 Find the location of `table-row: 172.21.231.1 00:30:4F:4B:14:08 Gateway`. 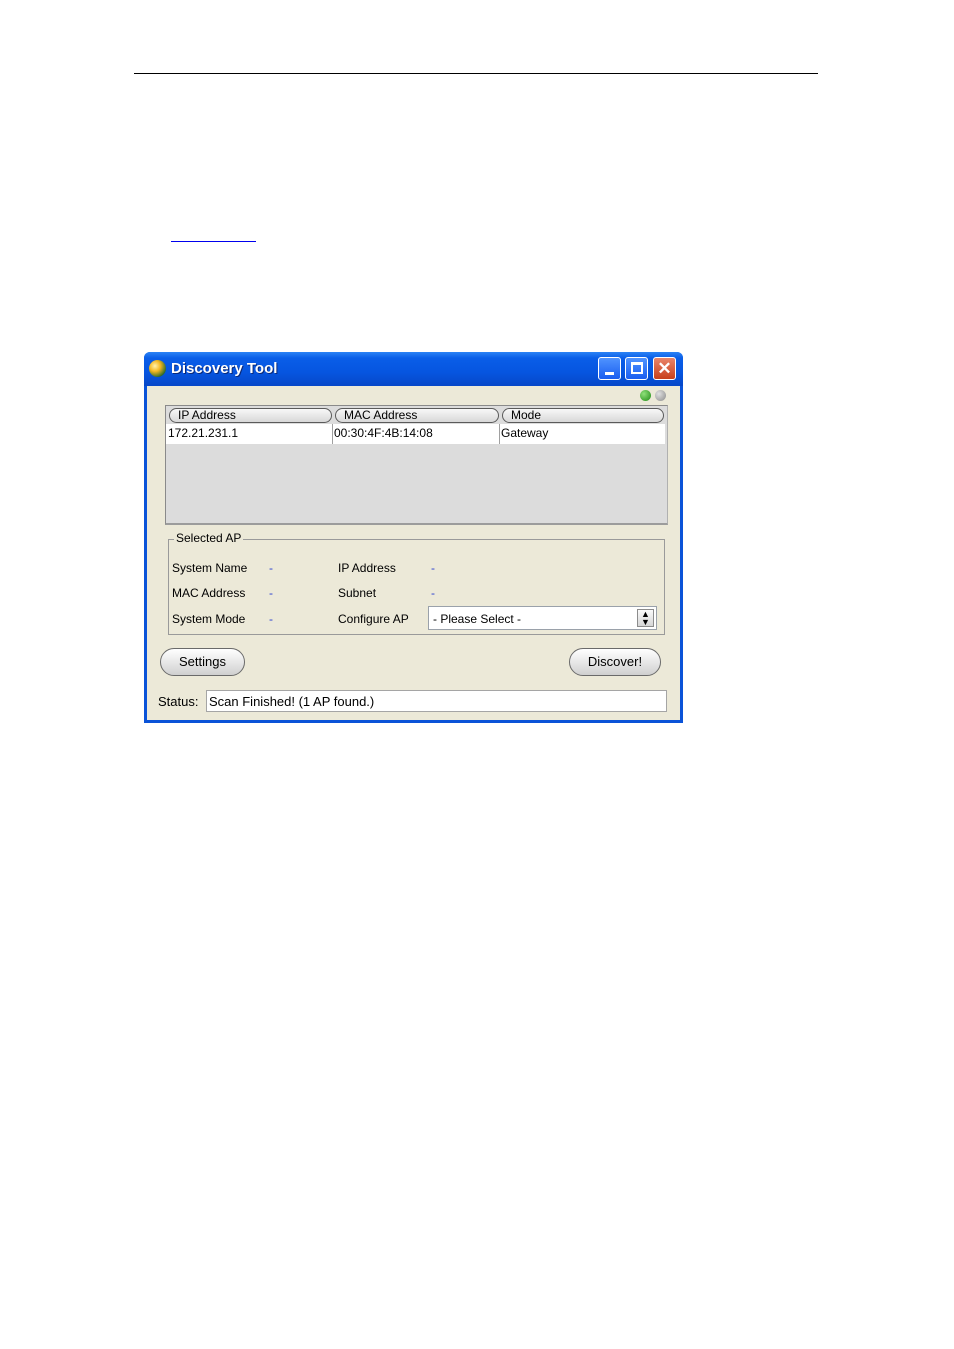

table-row: 172.21.231.1 00:30:4F:4B:14:08 Gateway is located at coordinates (415, 434).